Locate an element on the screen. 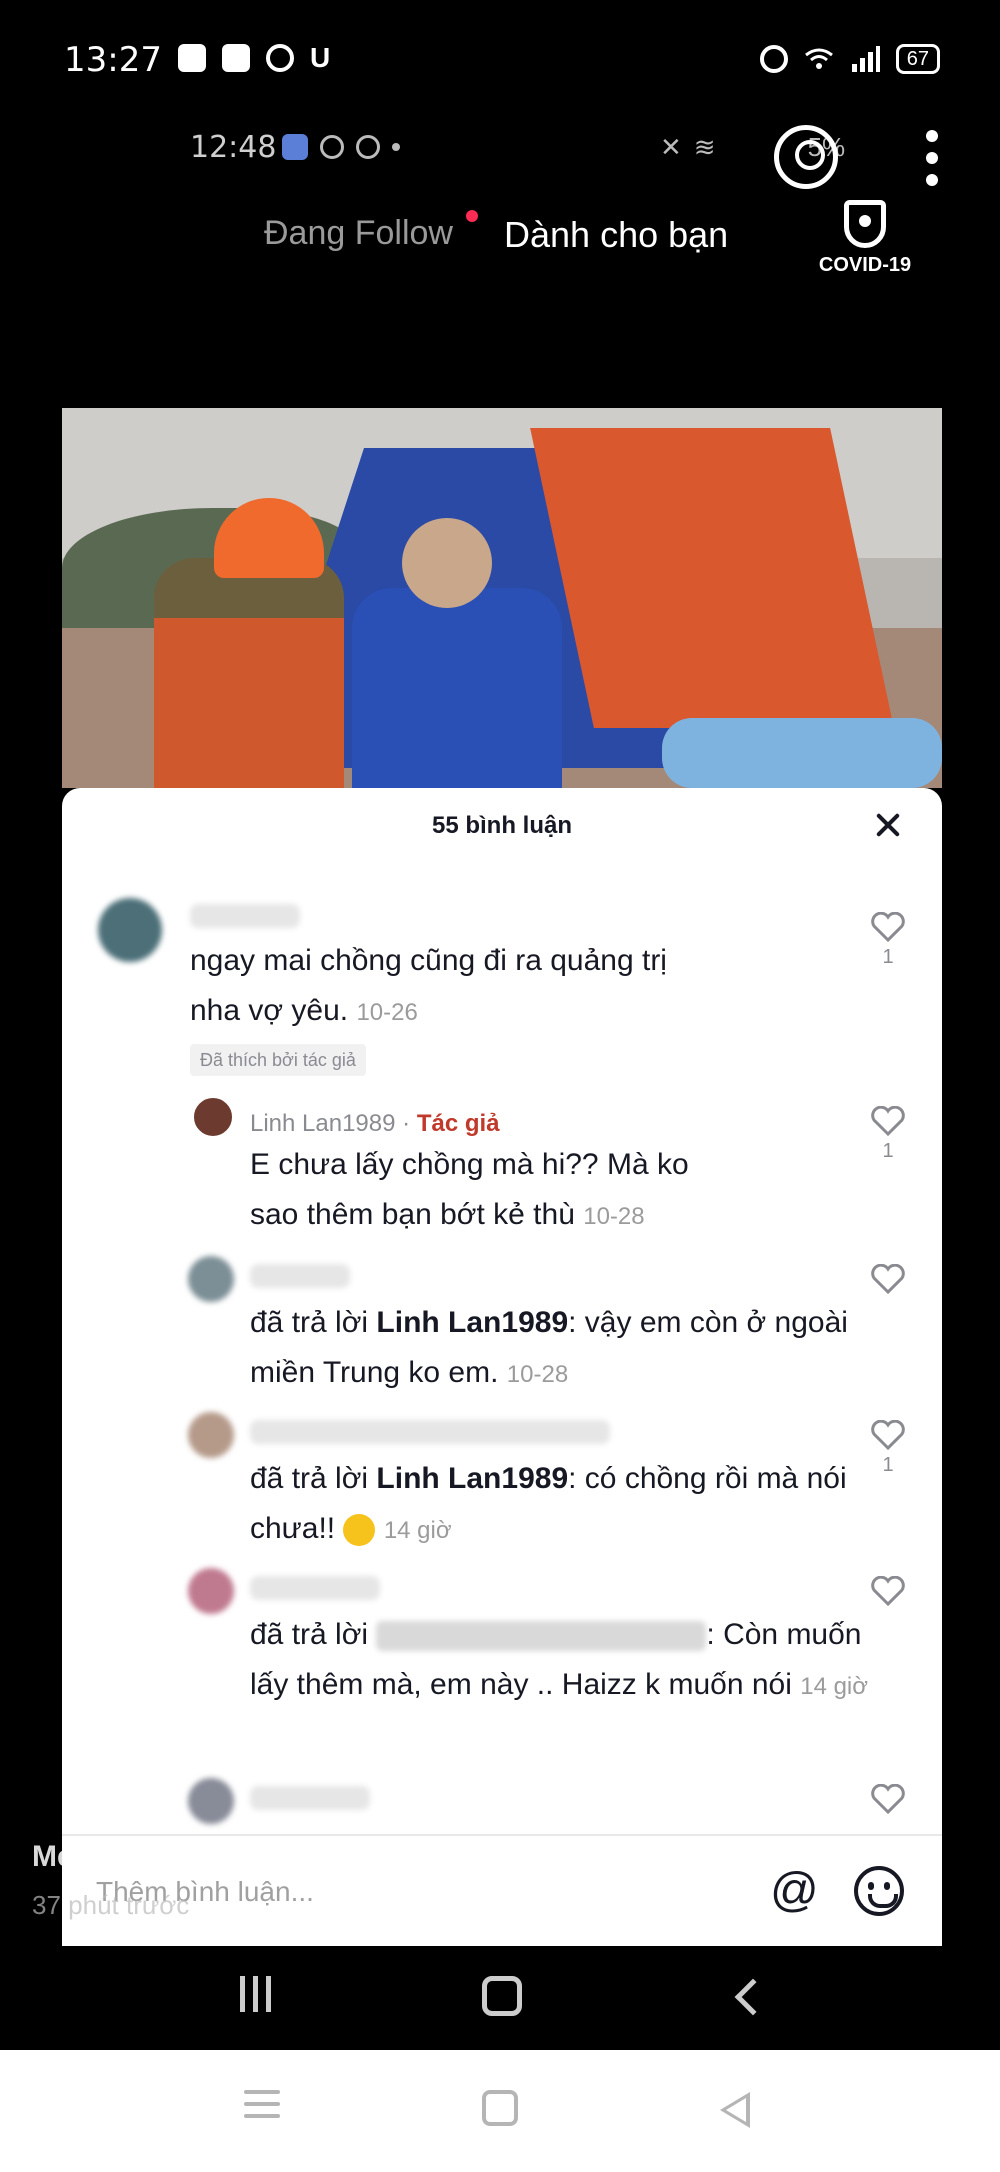 This screenshot has height=2172, width=1000. battery-icon: 67 is located at coordinates (917, 59).